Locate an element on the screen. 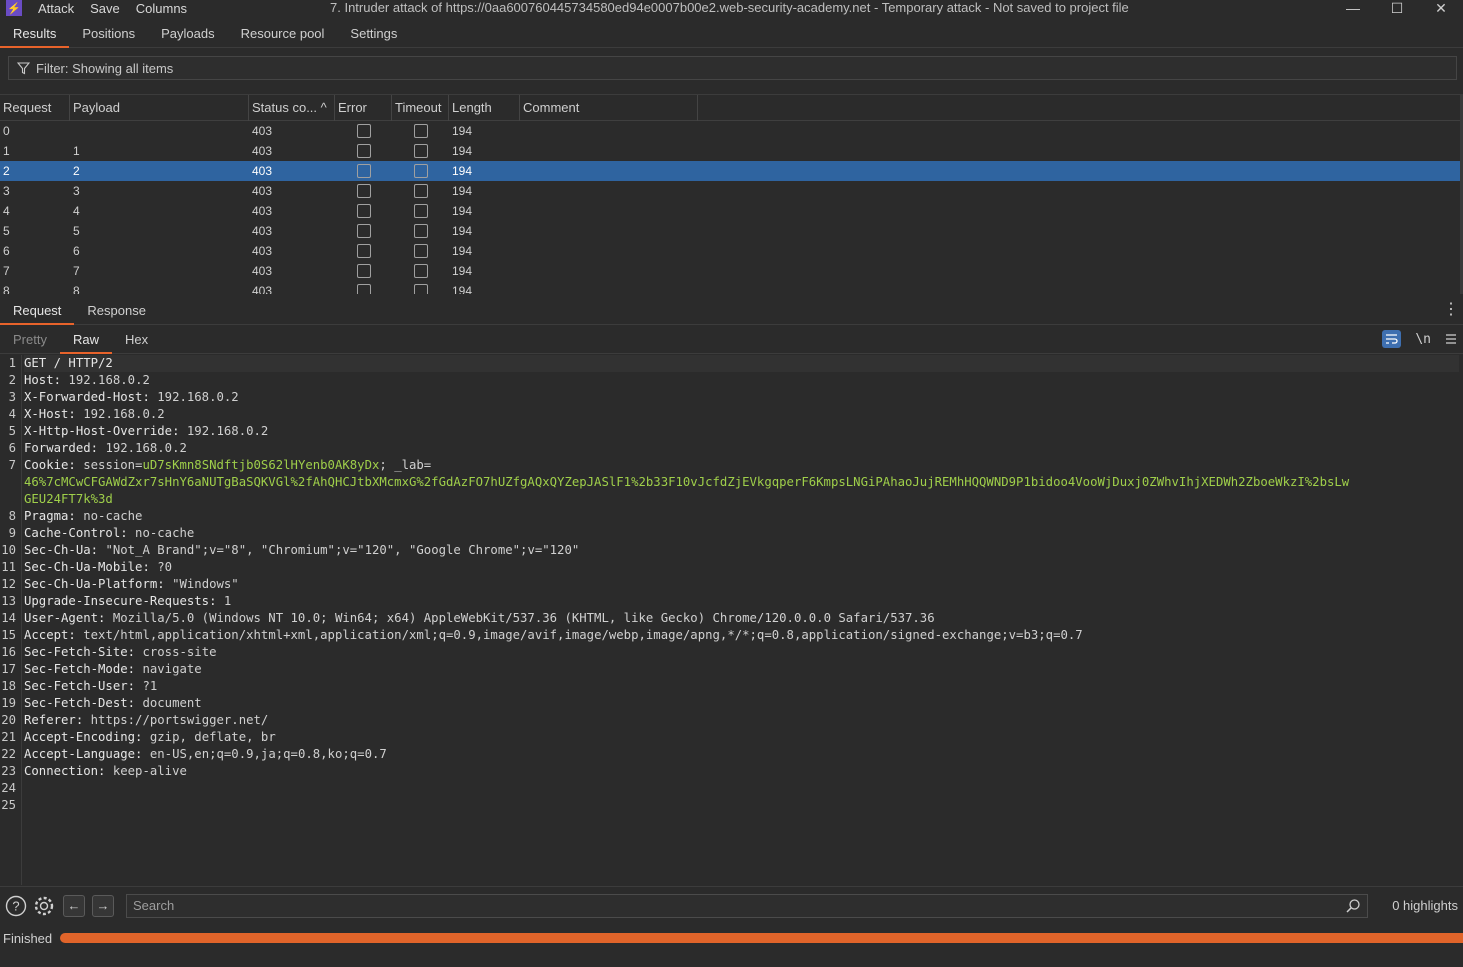 This screenshot has width=1463, height=967. line-number: 12 is located at coordinates (8, 584).